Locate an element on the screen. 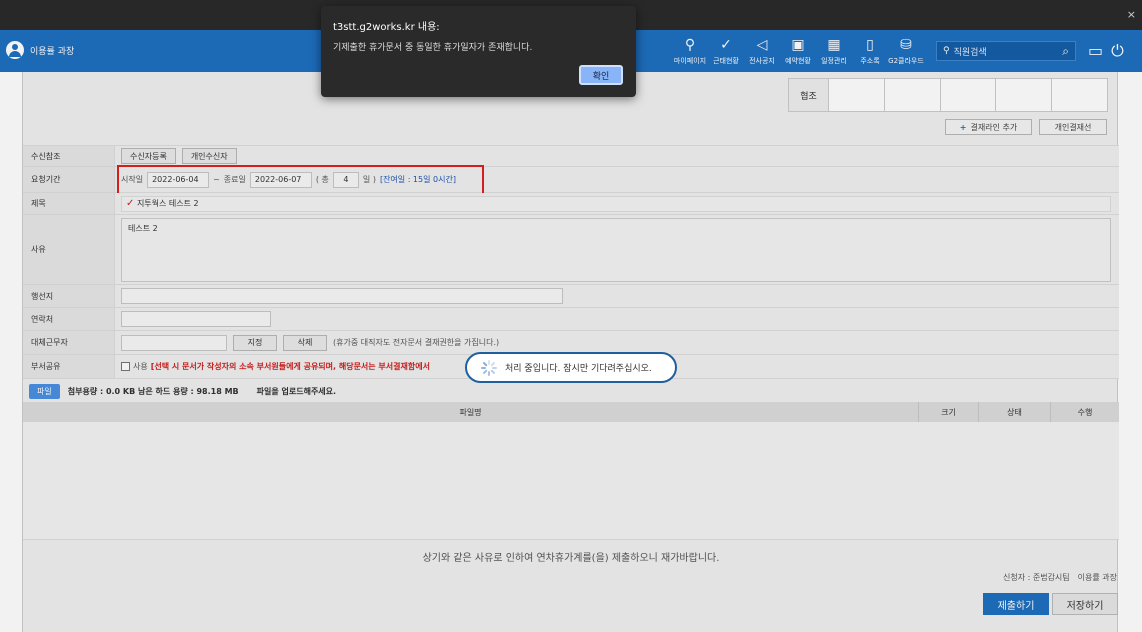  alert-title: t3stt.g2works.kr 내용: is located at coordinates (386, 27).